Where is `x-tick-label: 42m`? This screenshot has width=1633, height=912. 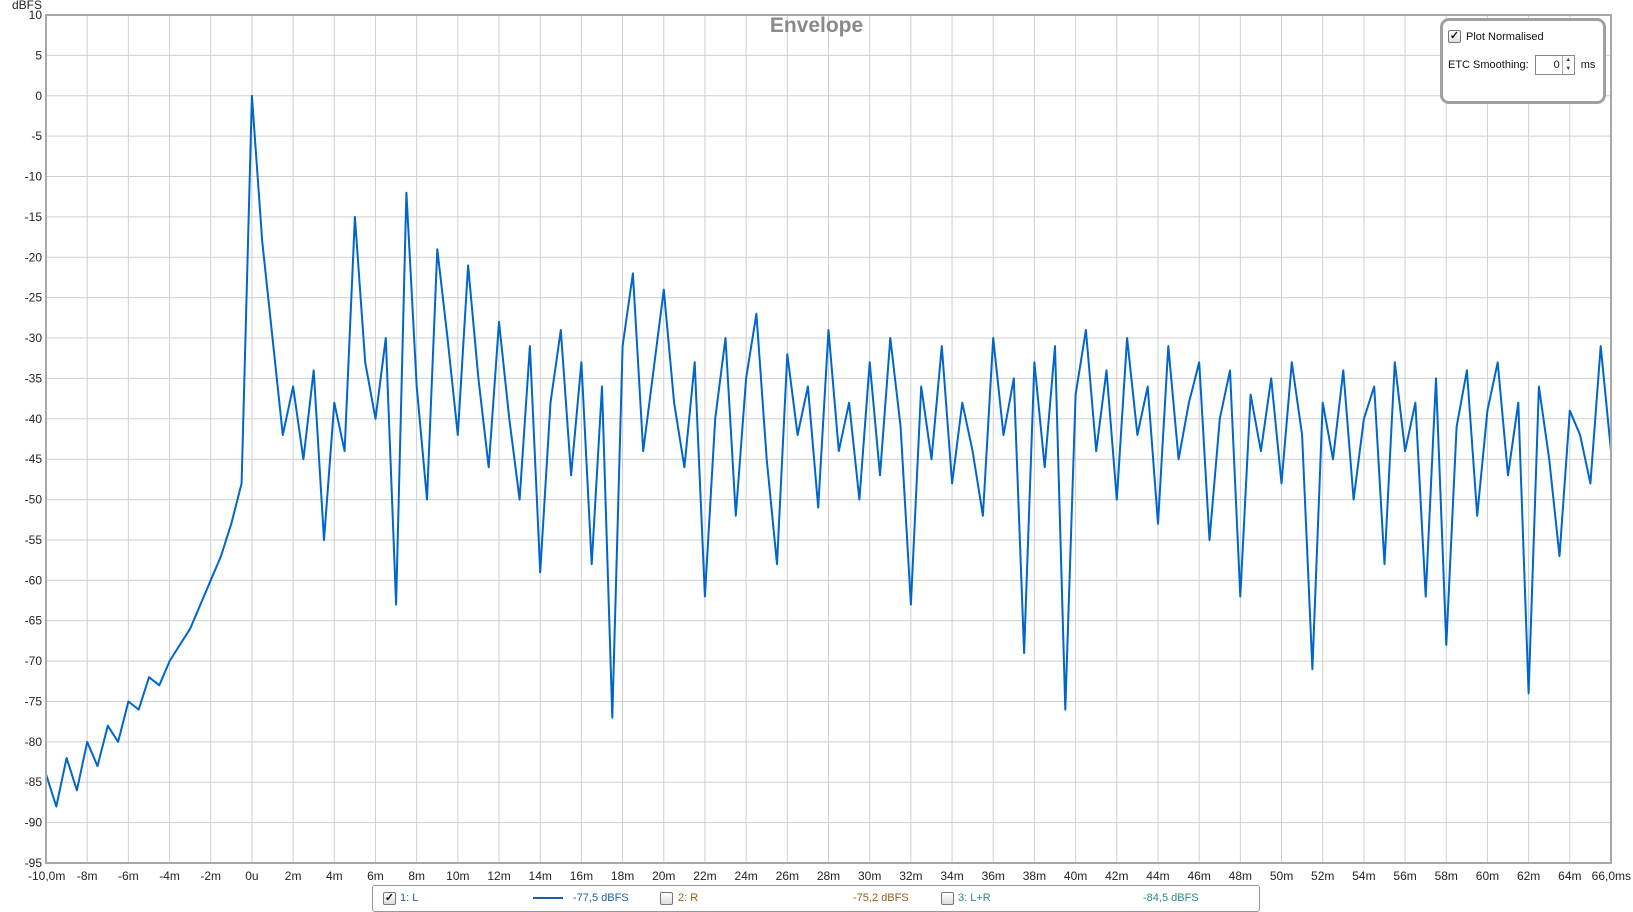 x-tick-label: 42m is located at coordinates (1116, 876).